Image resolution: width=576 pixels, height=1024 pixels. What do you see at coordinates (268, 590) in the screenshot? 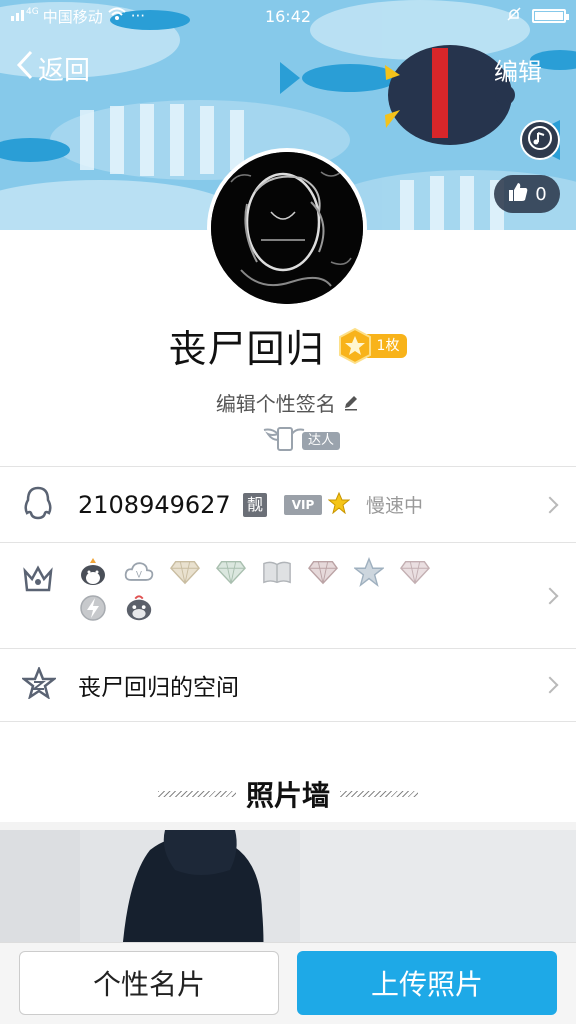
I see `badge-list: V` at bounding box center [268, 590].